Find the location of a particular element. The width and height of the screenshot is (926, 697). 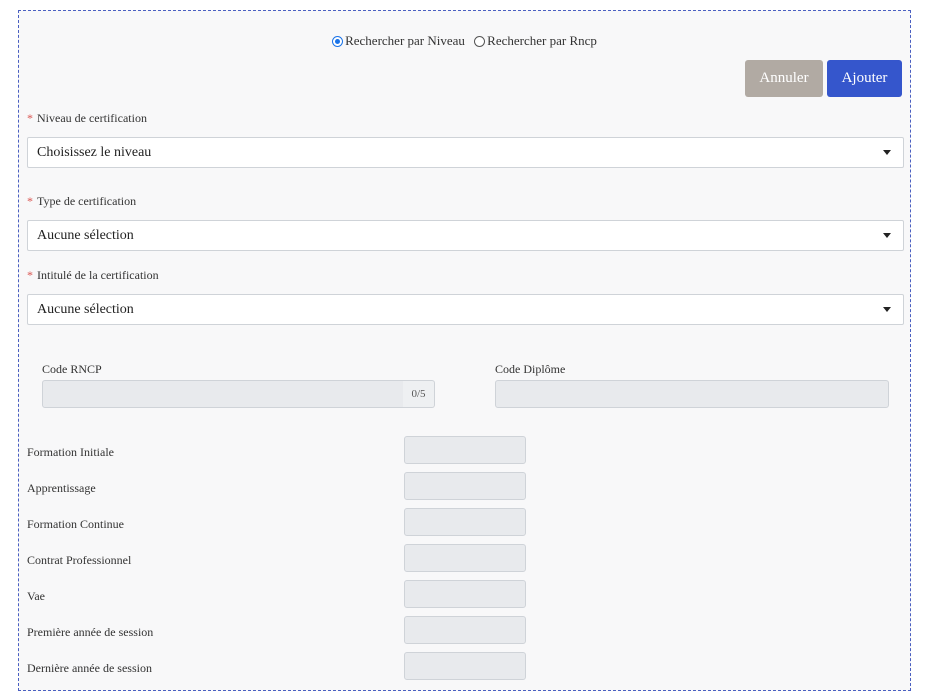

code-rncp-counter: 0/5 is located at coordinates (419, 394).